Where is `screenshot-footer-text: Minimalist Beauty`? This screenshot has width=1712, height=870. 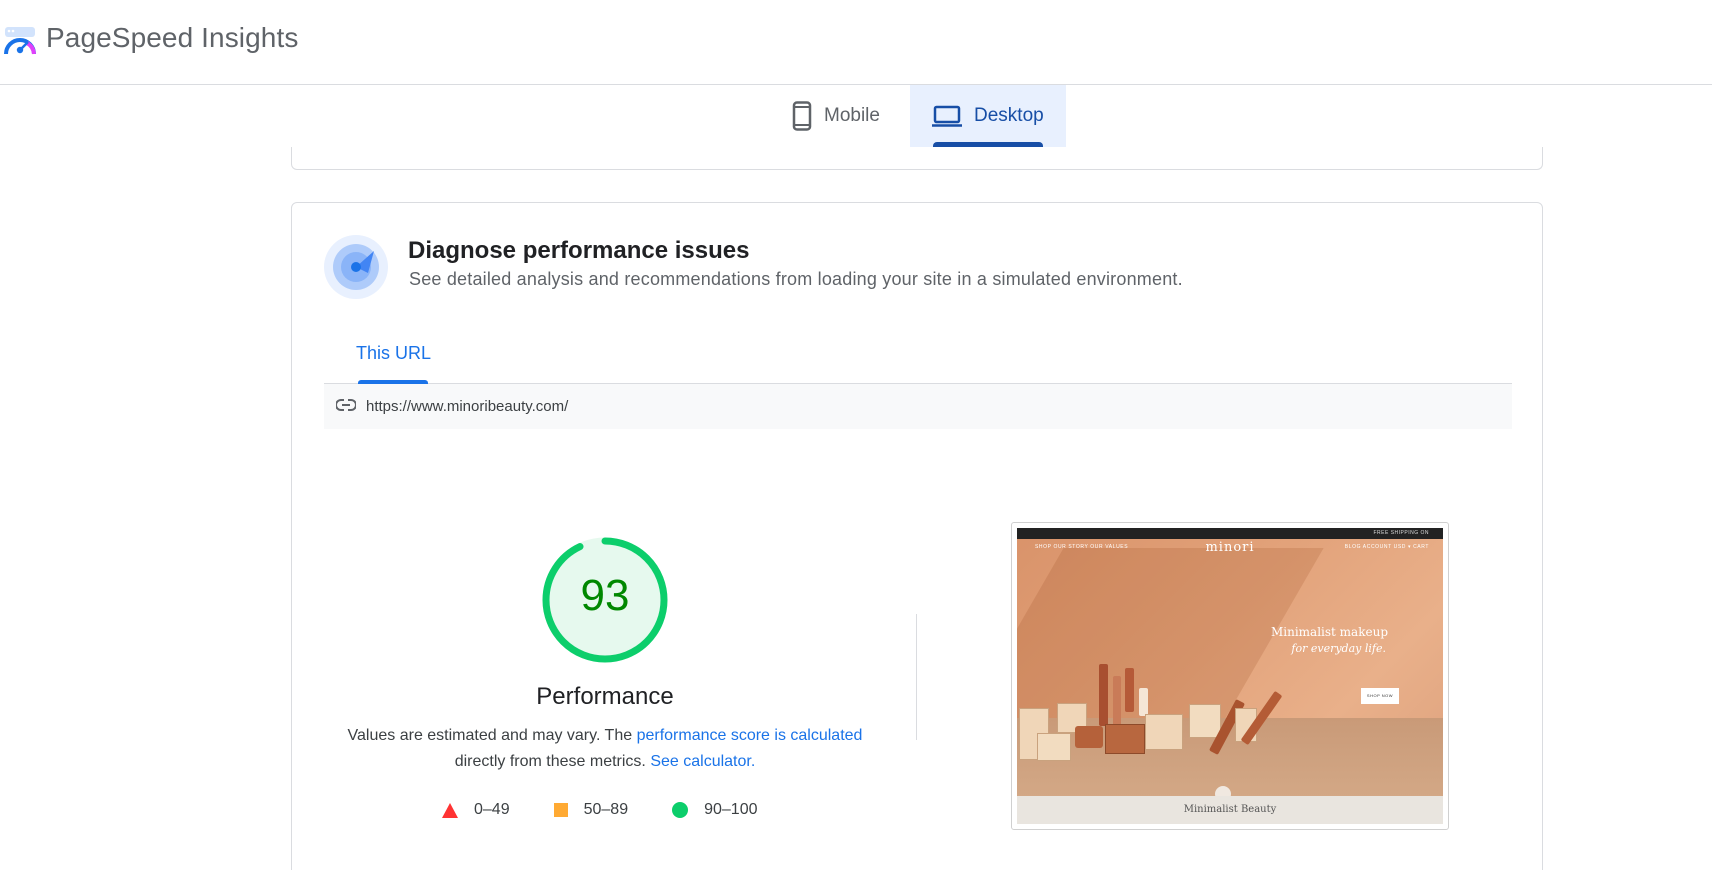 screenshot-footer-text: Minimalist Beauty is located at coordinates (1230, 809).